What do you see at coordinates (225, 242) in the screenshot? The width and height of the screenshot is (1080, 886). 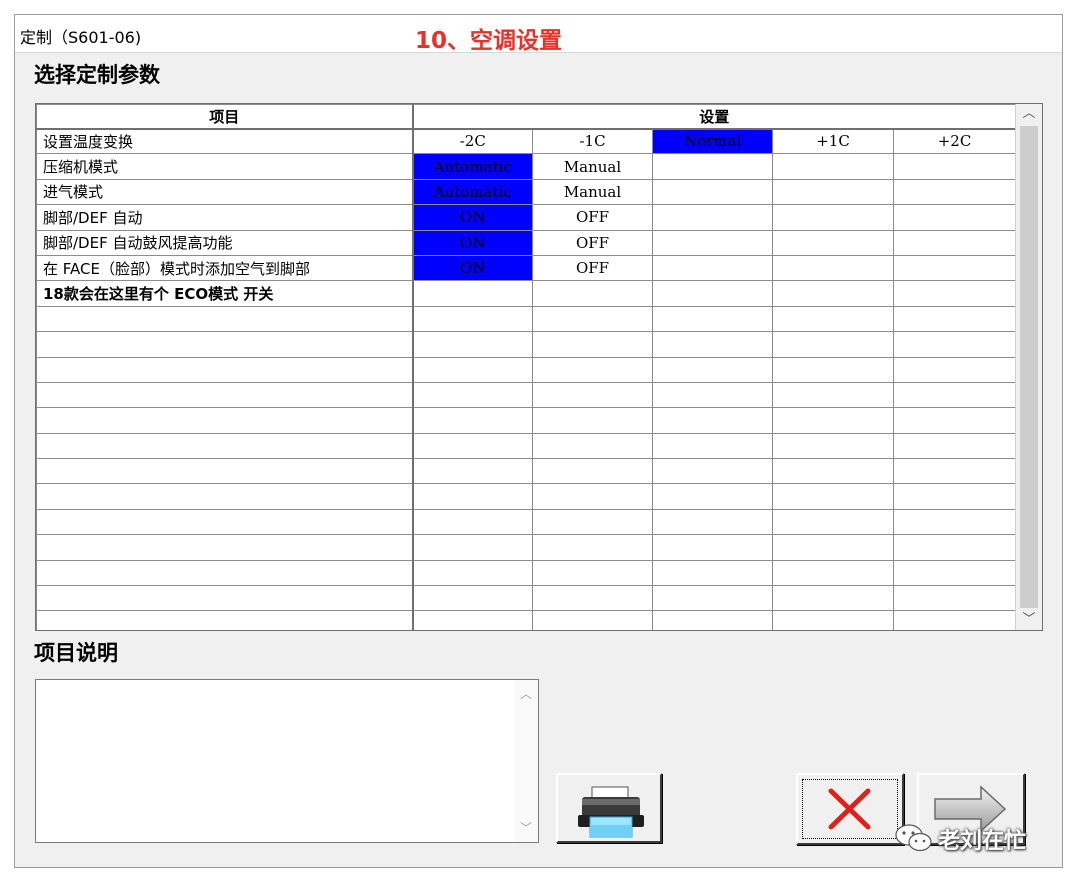 I see `item-label: 脚部/DEF 自动鼓风提高功能` at bounding box center [225, 242].